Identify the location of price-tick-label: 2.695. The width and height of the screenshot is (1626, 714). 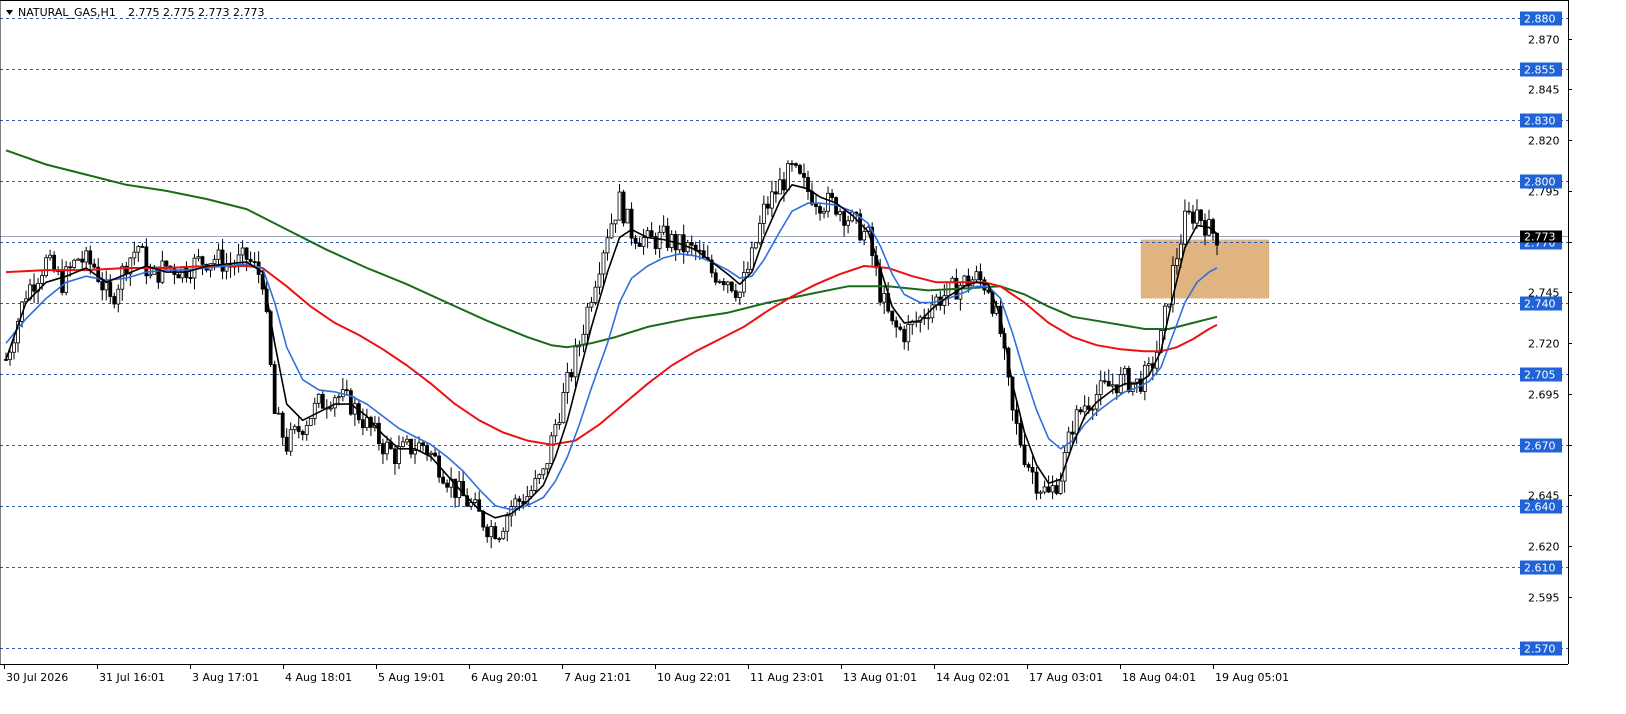
(1544, 395).